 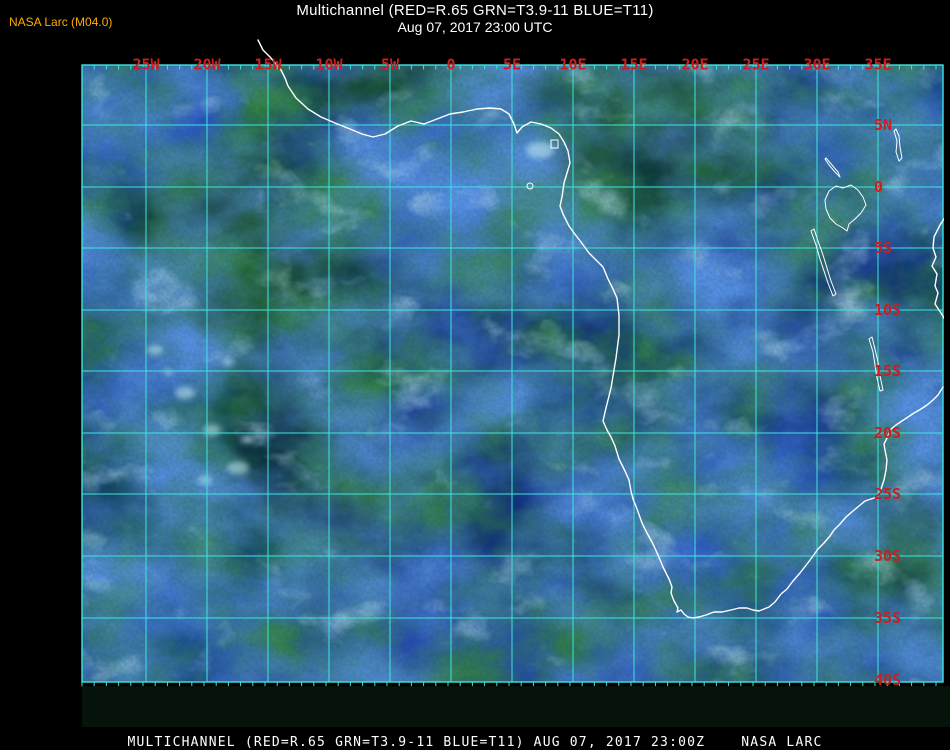 I want to click on lat-label: 30S, so click(x=887, y=556).